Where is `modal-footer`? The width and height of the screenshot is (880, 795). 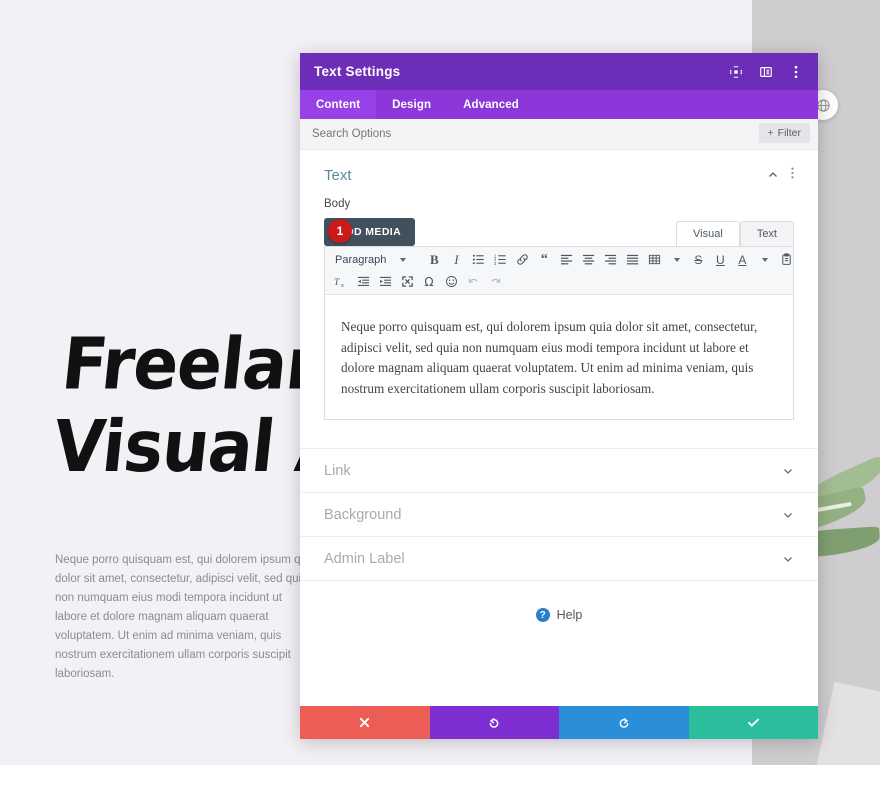 modal-footer is located at coordinates (559, 722).